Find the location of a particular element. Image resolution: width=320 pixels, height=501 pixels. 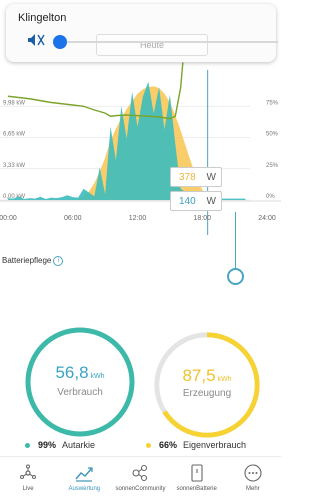

batteriepflege-label: Batteriepflege i is located at coordinates (33, 261).